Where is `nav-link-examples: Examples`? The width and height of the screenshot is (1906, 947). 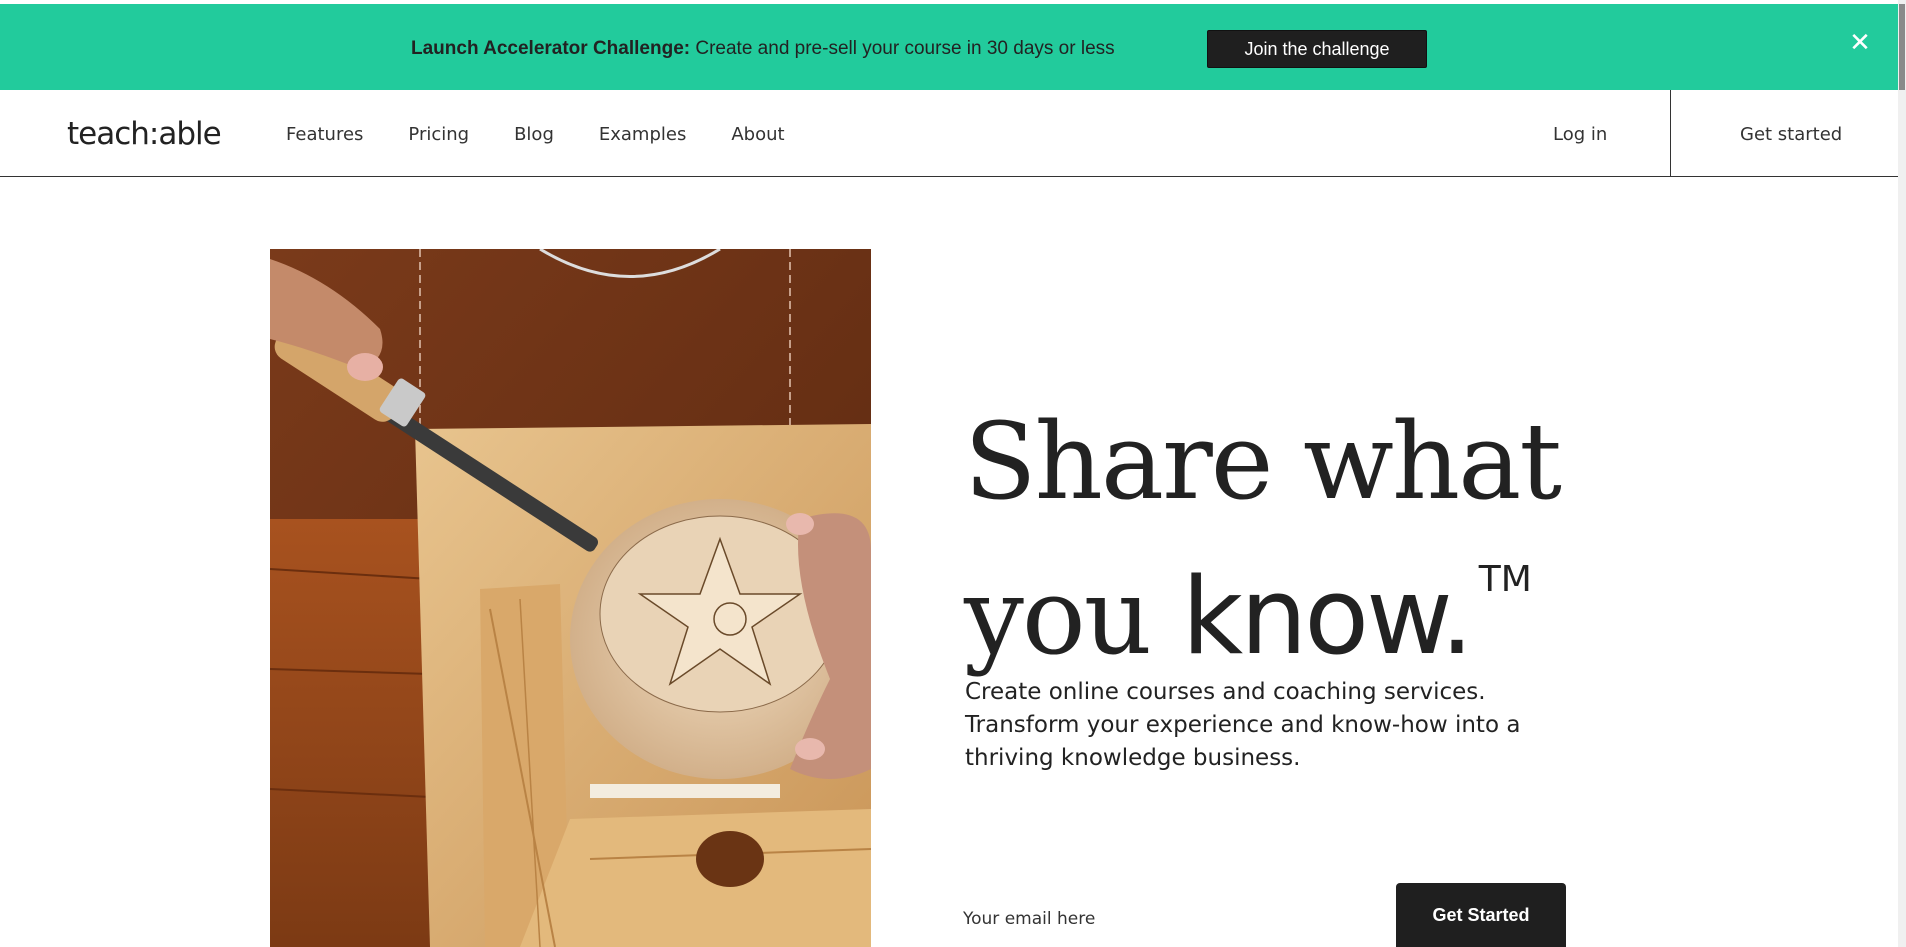 nav-link-examples: Examples is located at coordinates (642, 134).